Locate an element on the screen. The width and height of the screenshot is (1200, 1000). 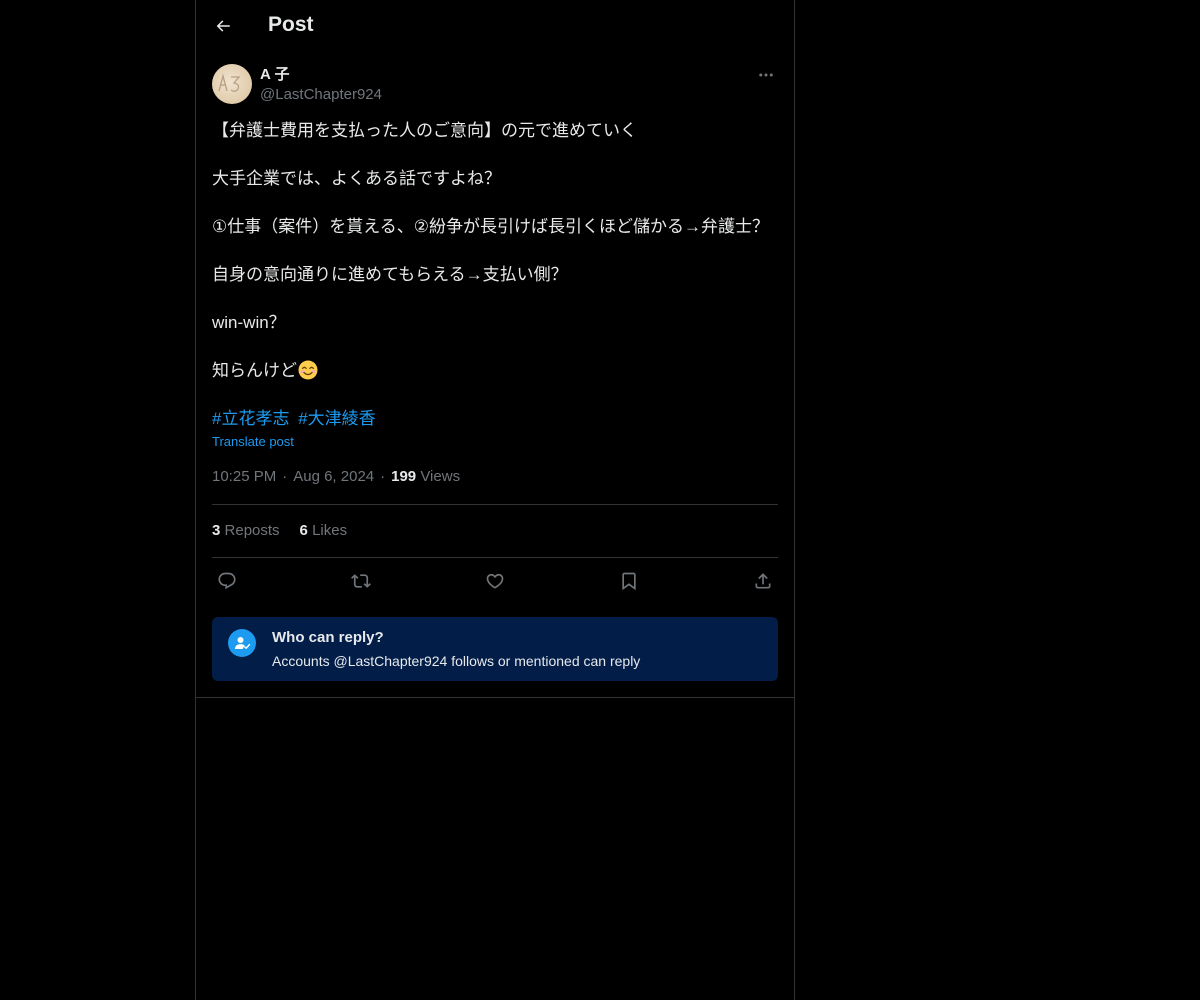
avatar-image is located at coordinates (229, 82).